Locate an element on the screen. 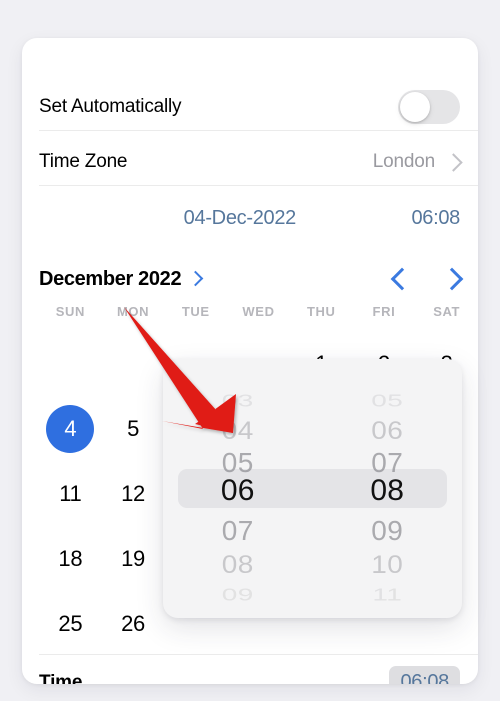 Image resolution: width=500 pixels, height=701 pixels. calendar-day: 12 is located at coordinates (133, 493).